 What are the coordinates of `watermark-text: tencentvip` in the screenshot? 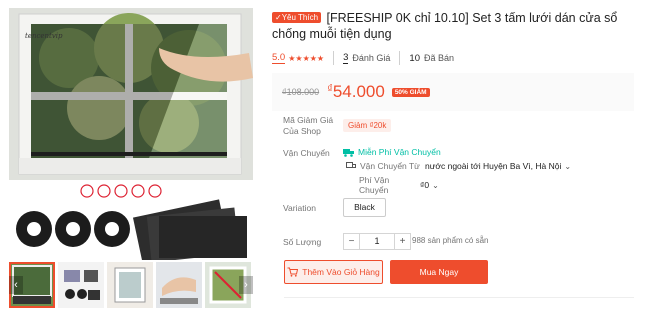 It's located at (44, 36).